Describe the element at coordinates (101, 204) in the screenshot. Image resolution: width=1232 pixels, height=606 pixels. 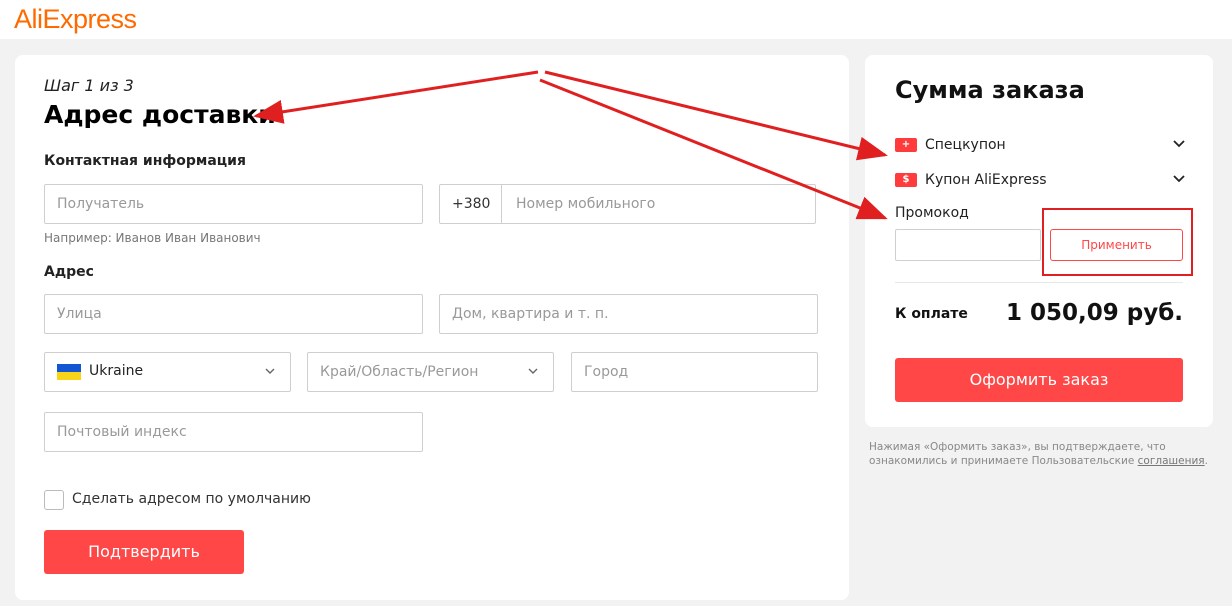
I see `recipient-placeholder: Получатель` at that location.